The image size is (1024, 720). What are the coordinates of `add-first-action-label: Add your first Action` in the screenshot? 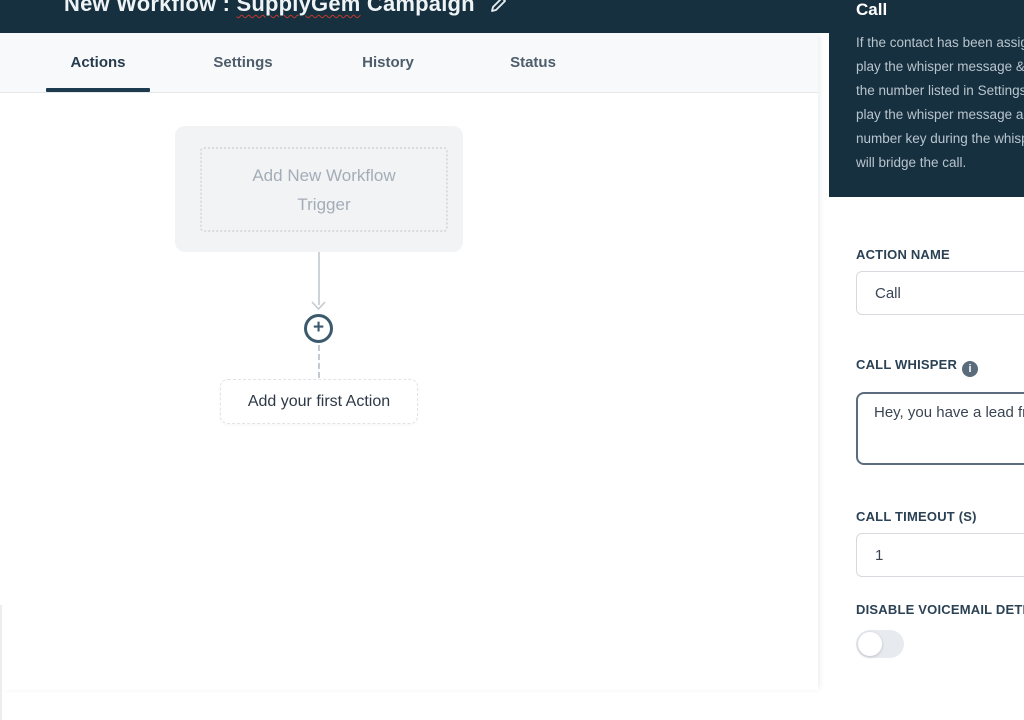 It's located at (319, 401).